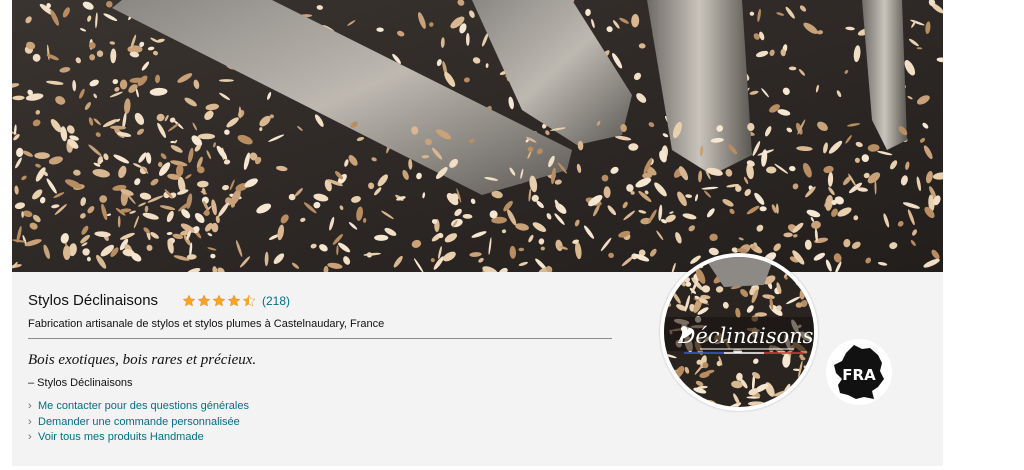  I want to click on country-badge: FRA, so click(859, 372).